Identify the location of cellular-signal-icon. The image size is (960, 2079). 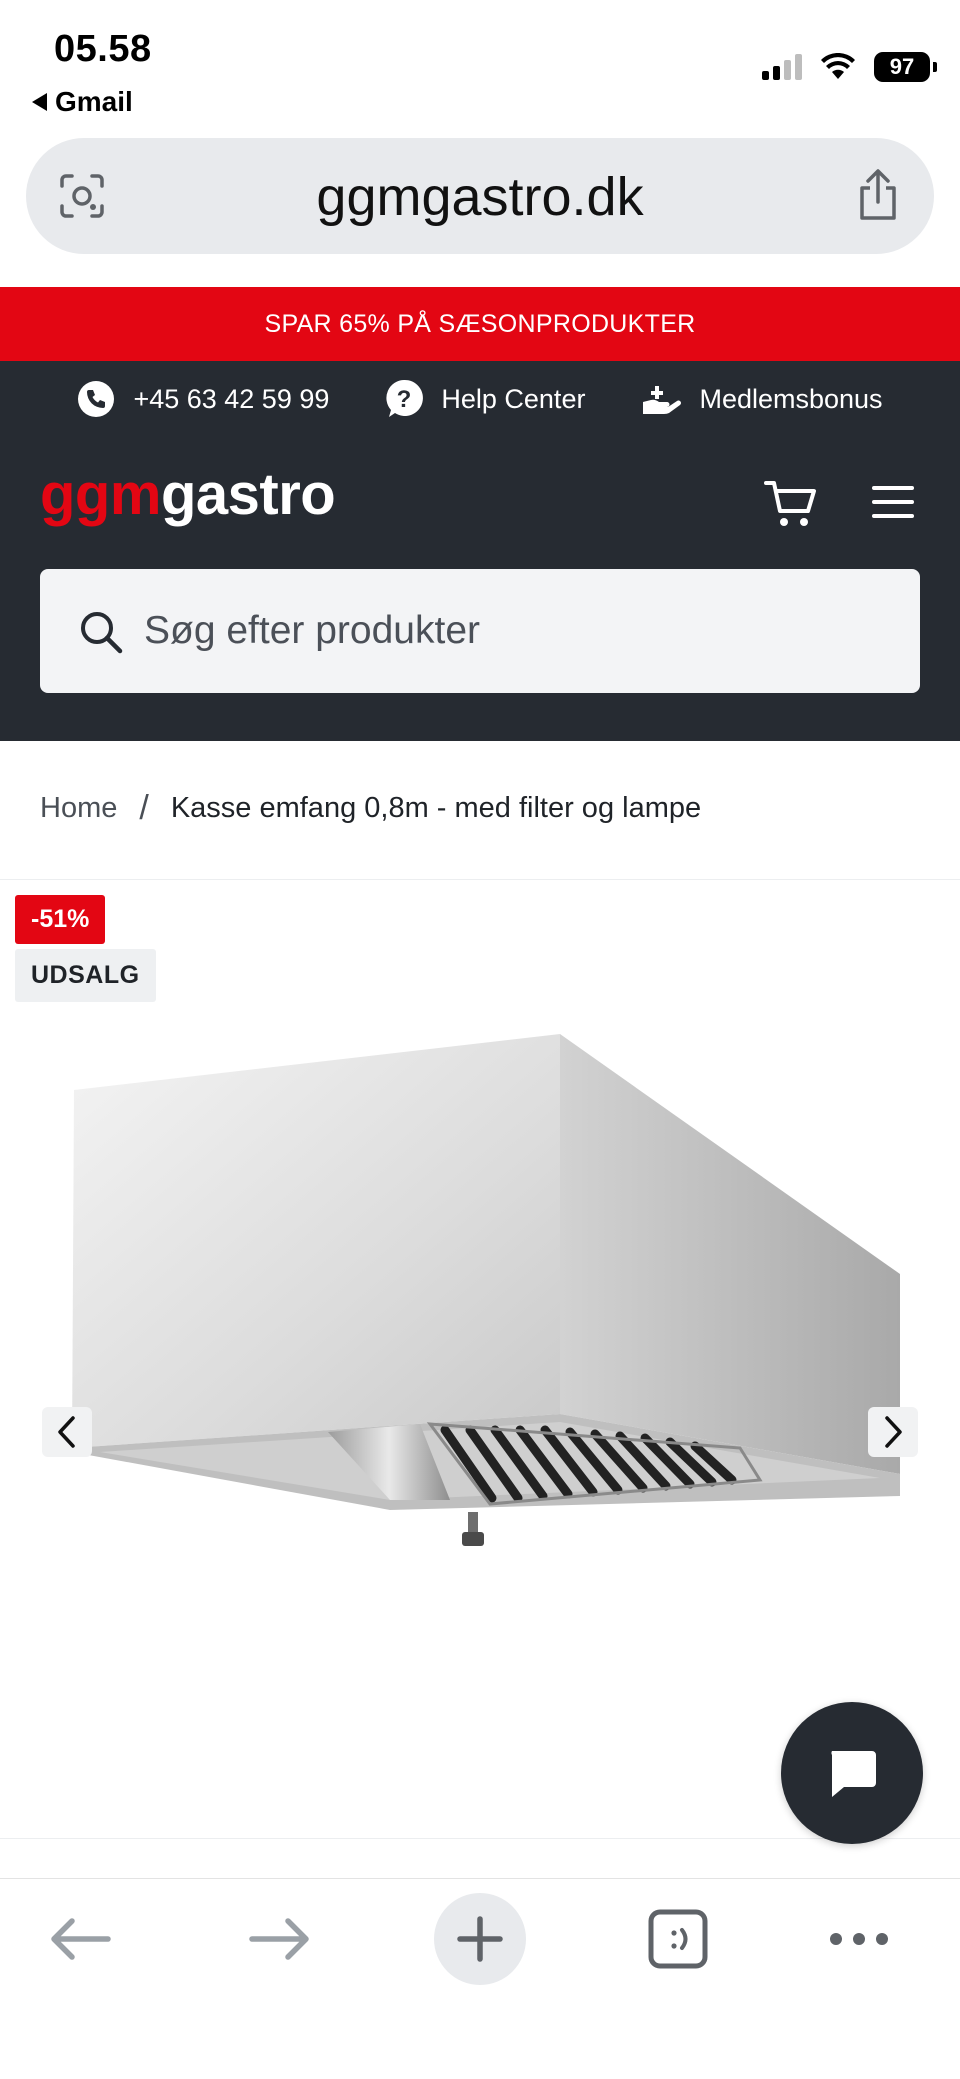
(782, 67).